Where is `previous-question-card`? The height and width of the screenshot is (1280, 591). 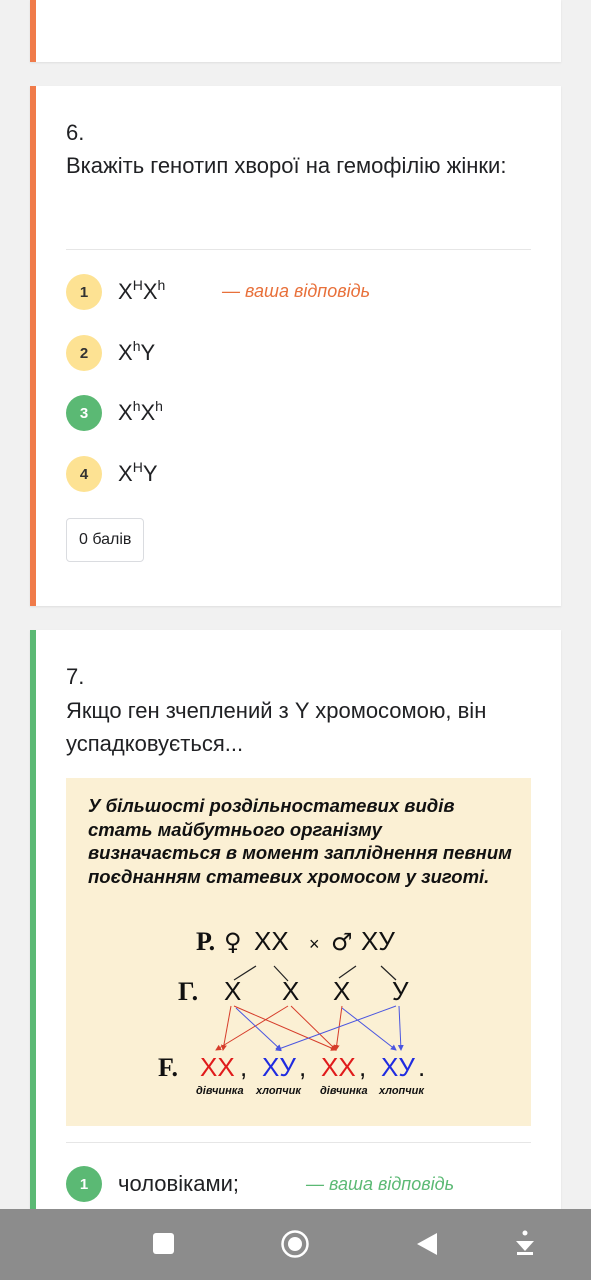 previous-question-card is located at coordinates (295, 31).